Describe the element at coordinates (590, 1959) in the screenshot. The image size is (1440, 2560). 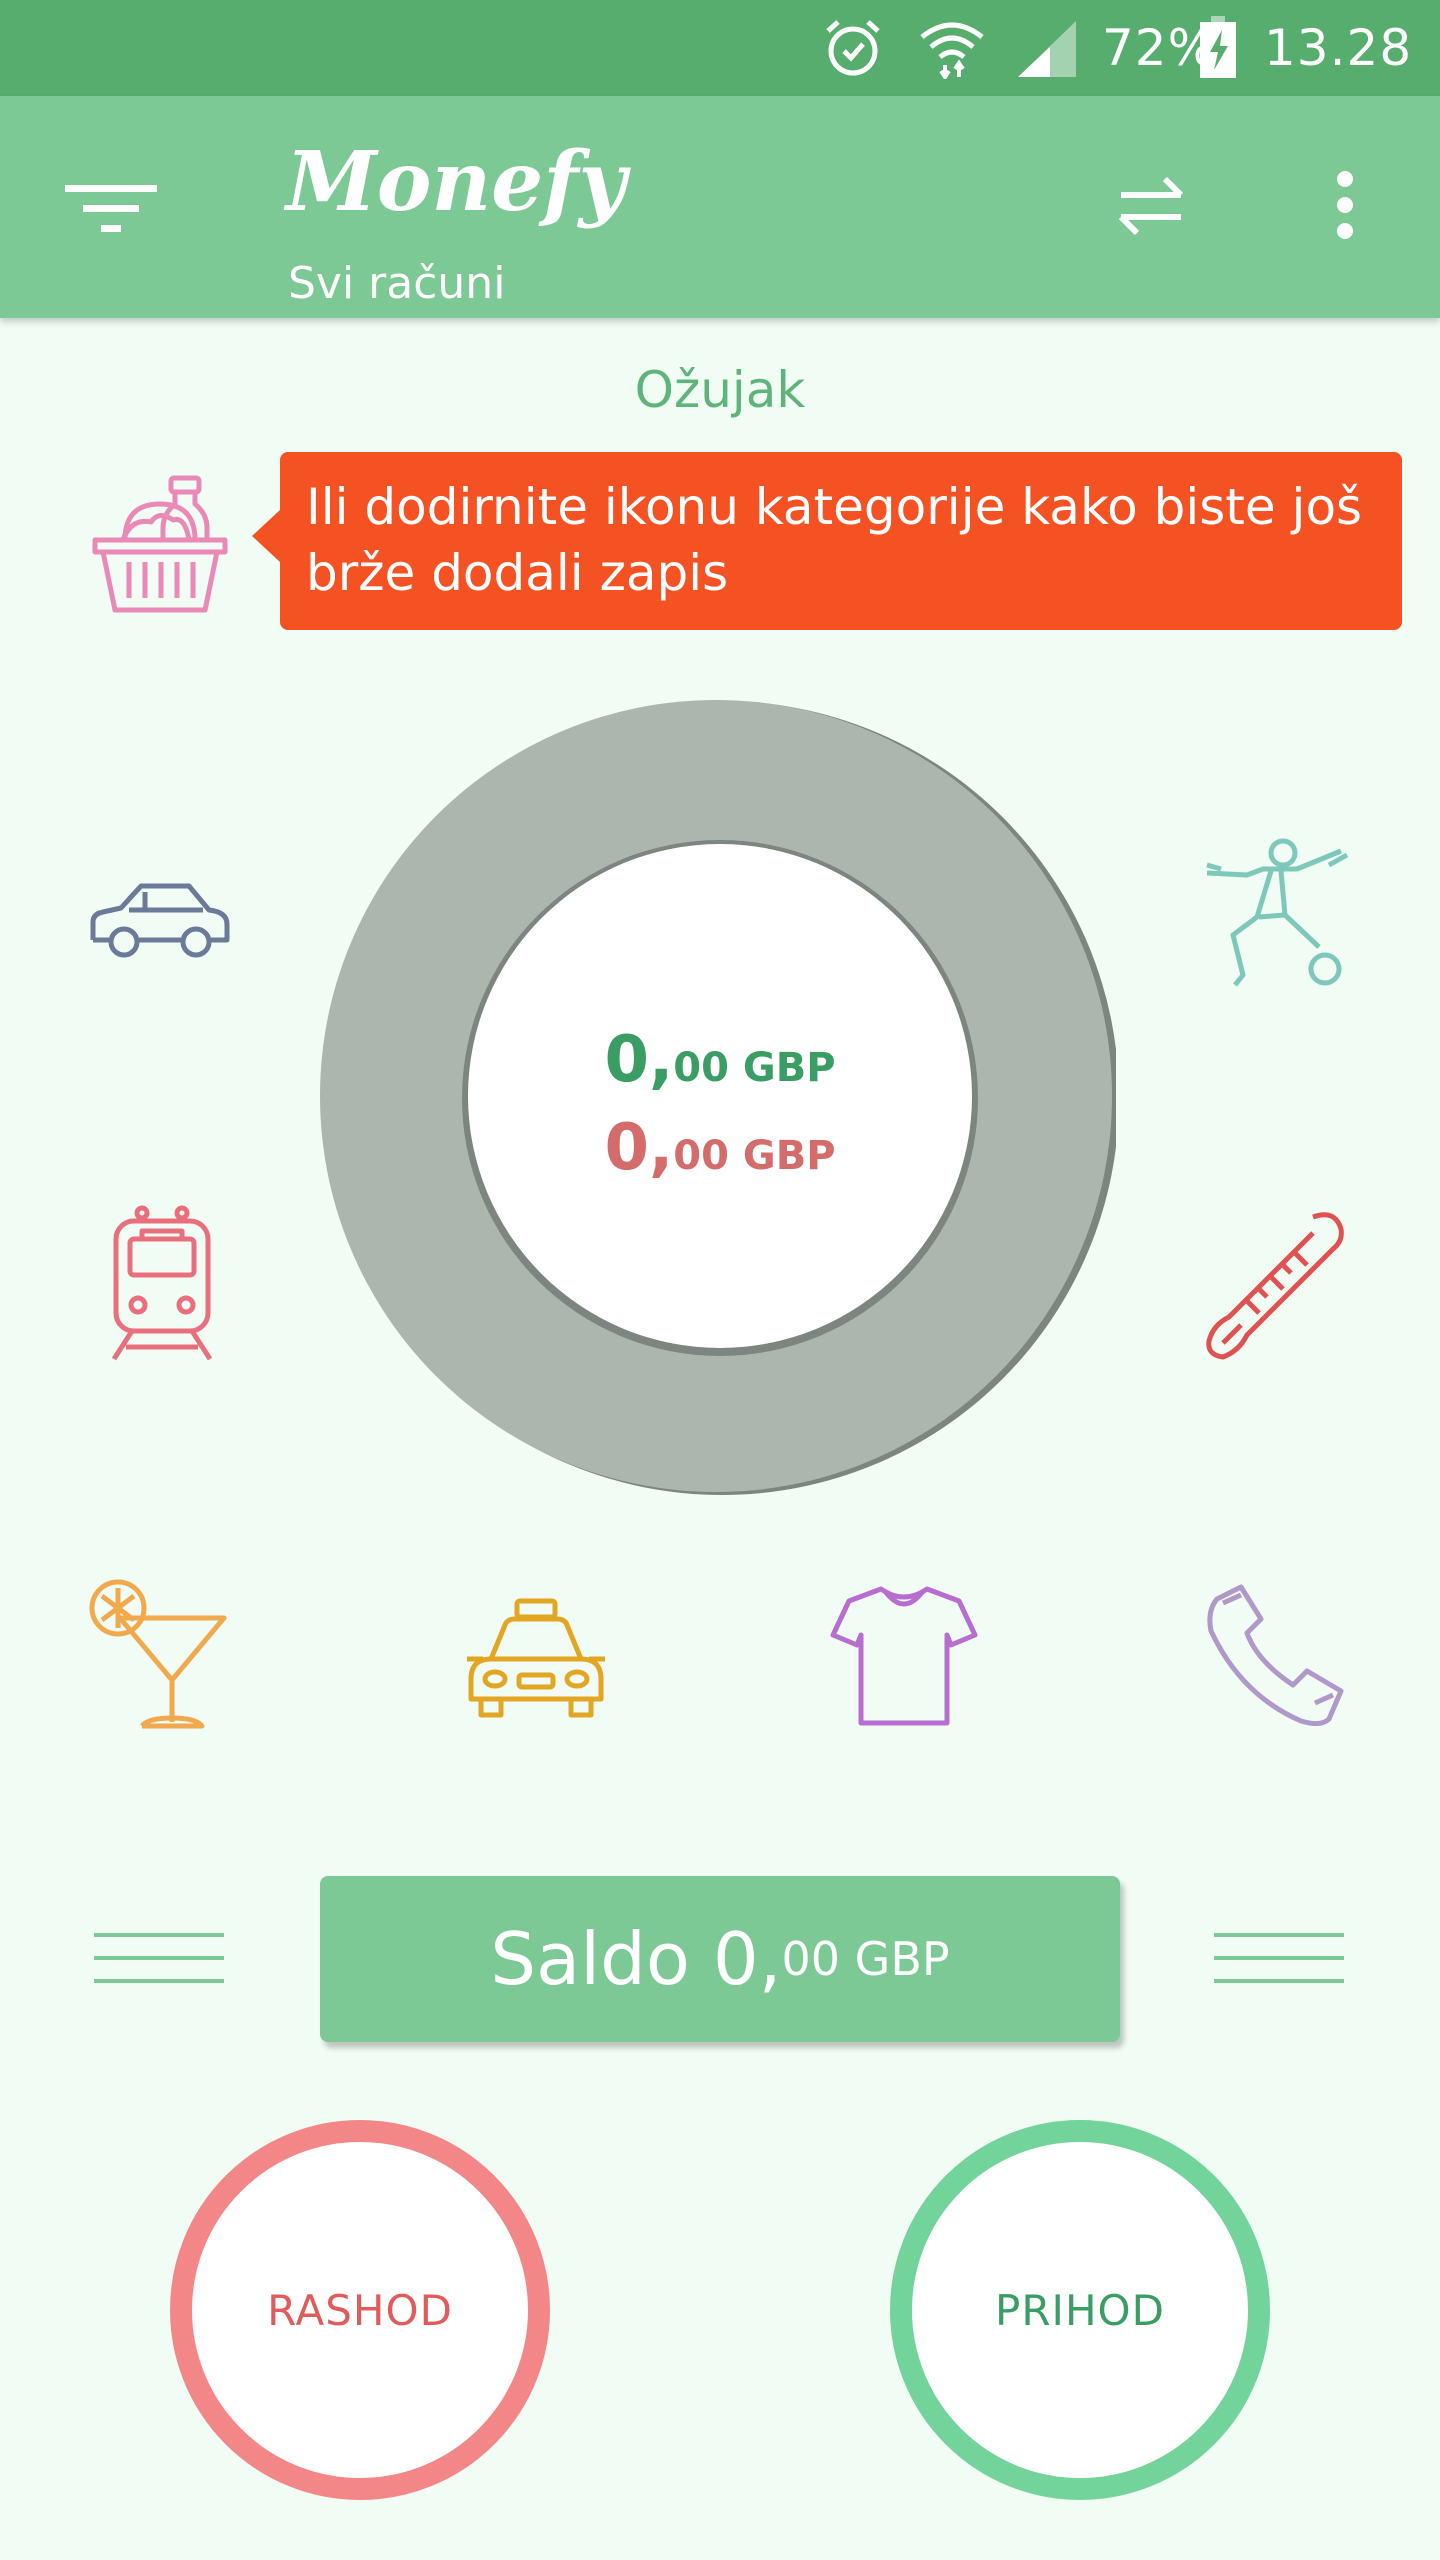
I see `balance-label: Saldo` at that location.